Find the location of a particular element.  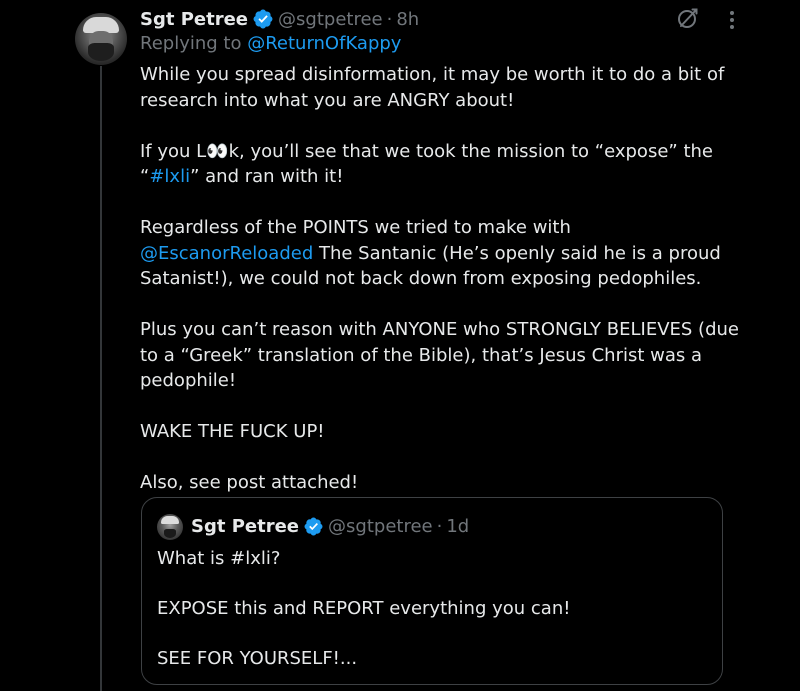

quoted-timestamp: 1d is located at coordinates (458, 526).